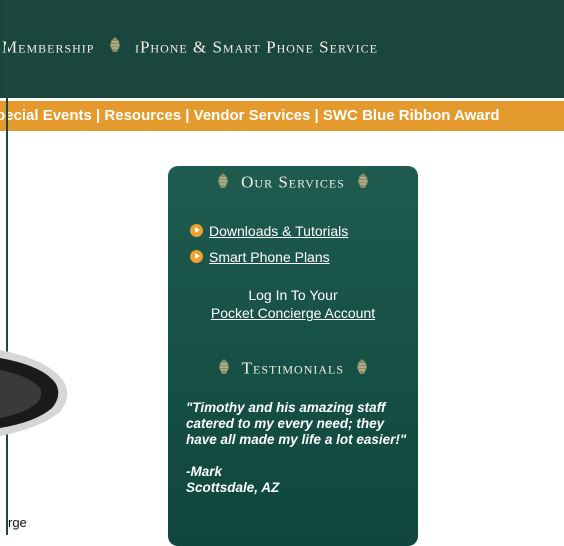  I want to click on service-item: Smart Phone Plans, so click(260, 257).